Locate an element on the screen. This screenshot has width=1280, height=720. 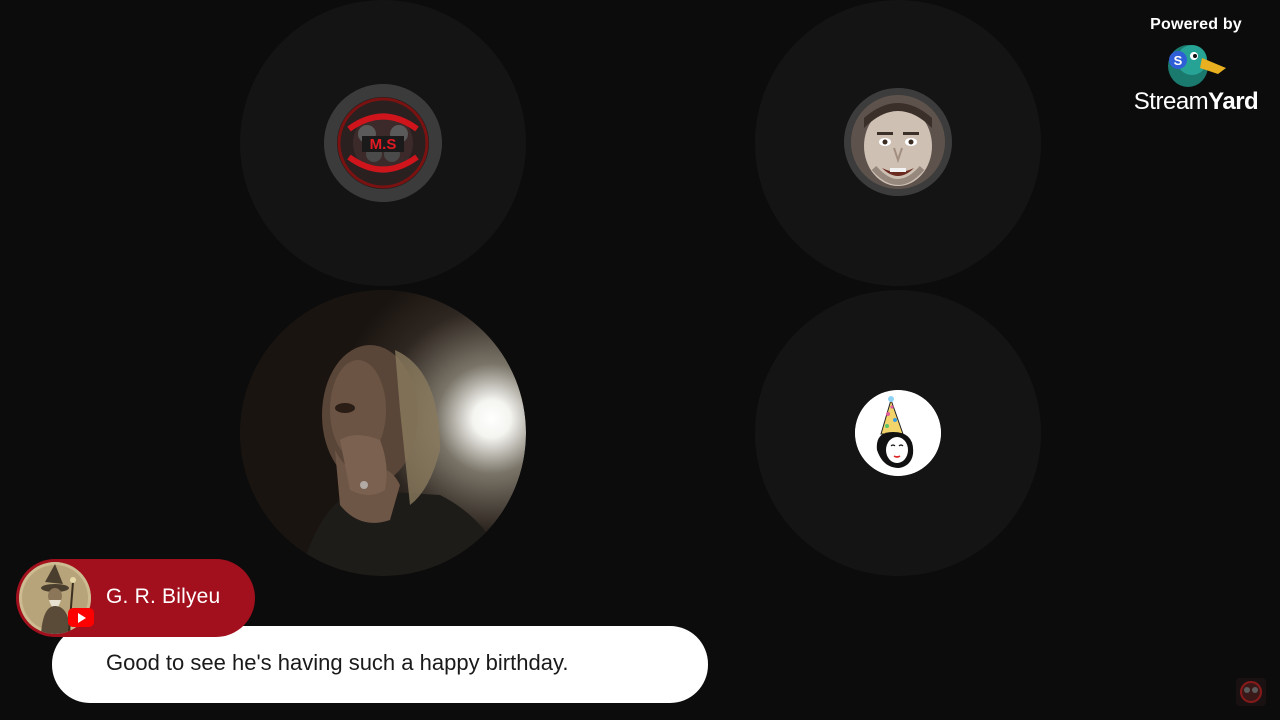
comment-author-name: G. R. Bilyeu is located at coordinates (163, 596).